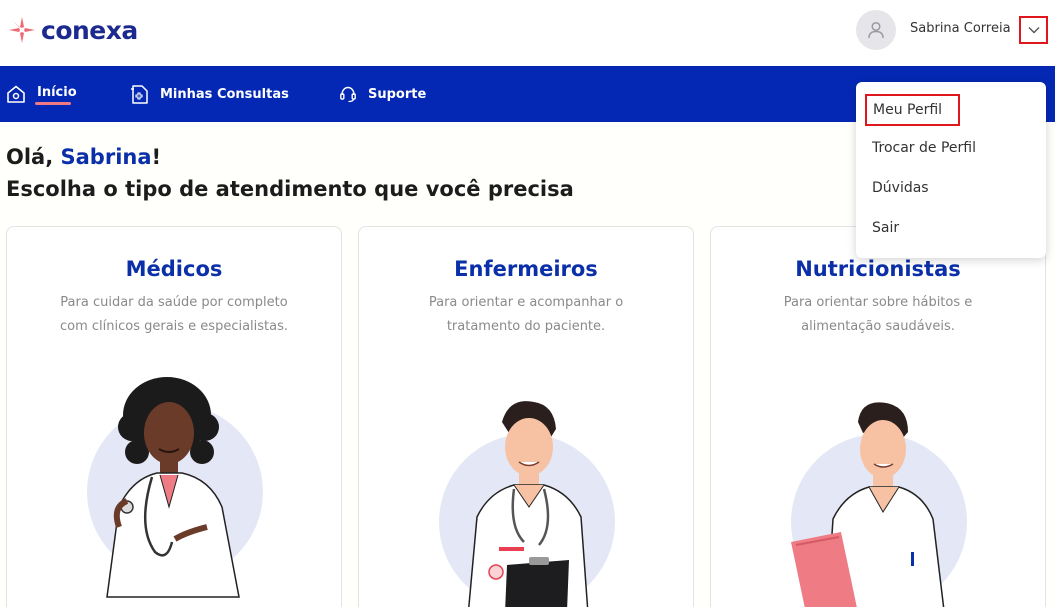 This screenshot has width=1055, height=607. What do you see at coordinates (224, 94) in the screenshot?
I see `nav-item-label: Minhas Consultas` at bounding box center [224, 94].